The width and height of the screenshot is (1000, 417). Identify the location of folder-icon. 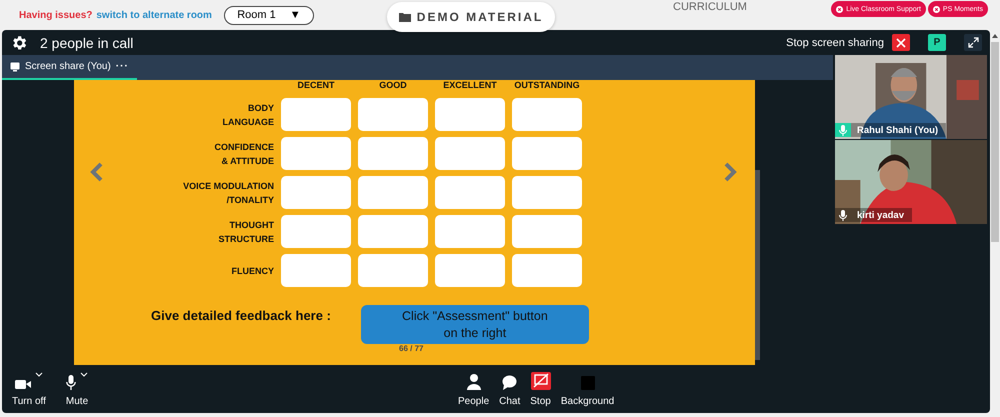
(404, 17).